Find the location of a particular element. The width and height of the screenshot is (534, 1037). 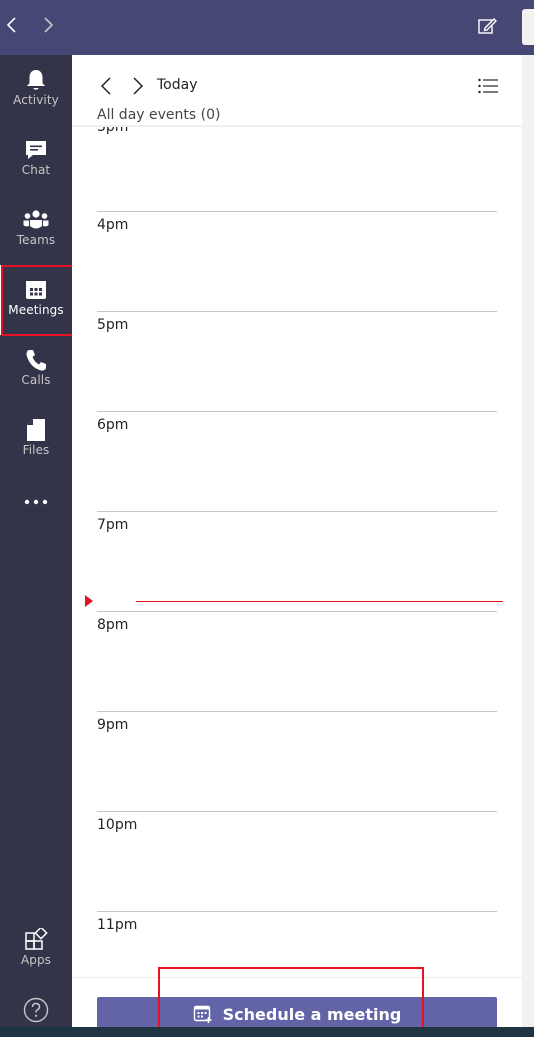

hour-label: 11pm is located at coordinates (117, 925).